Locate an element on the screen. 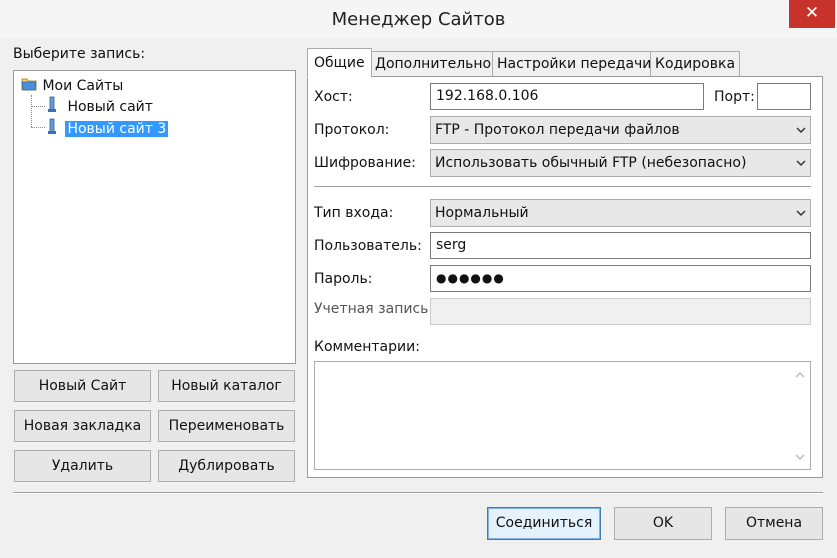 The width and height of the screenshot is (837, 558). close-button: ✕ is located at coordinates (812, 14).